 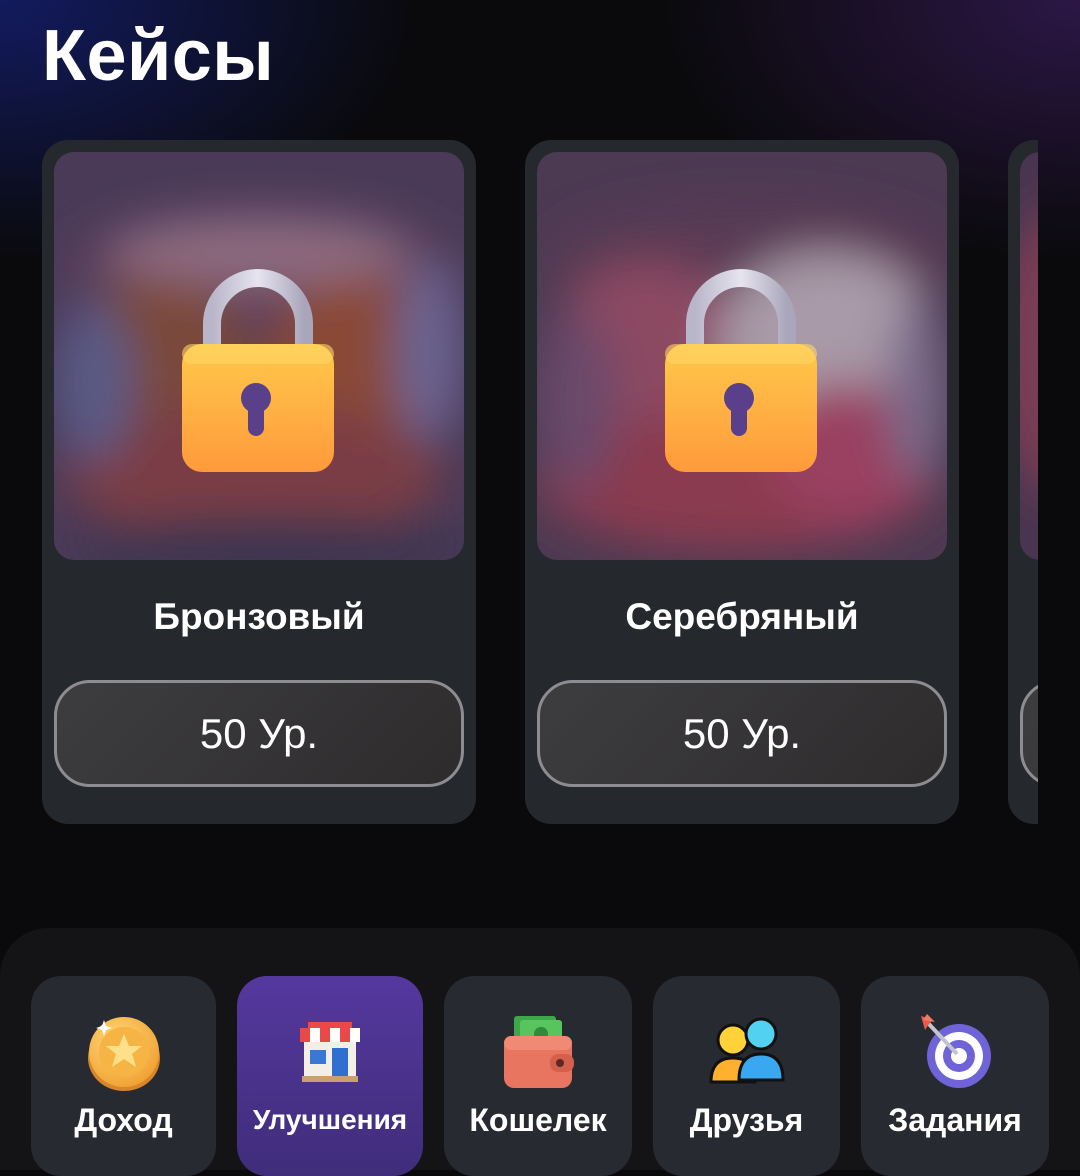 I want to click on nav-item-income: Доход, so click(x=123, y=1076).